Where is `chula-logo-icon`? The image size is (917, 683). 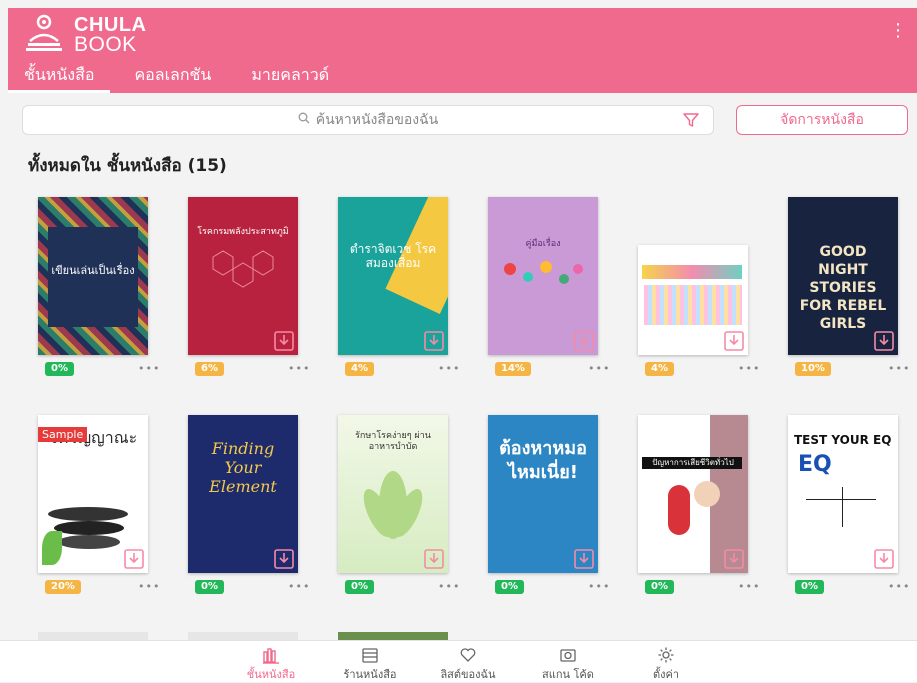 chula-logo-icon is located at coordinates (44, 32).